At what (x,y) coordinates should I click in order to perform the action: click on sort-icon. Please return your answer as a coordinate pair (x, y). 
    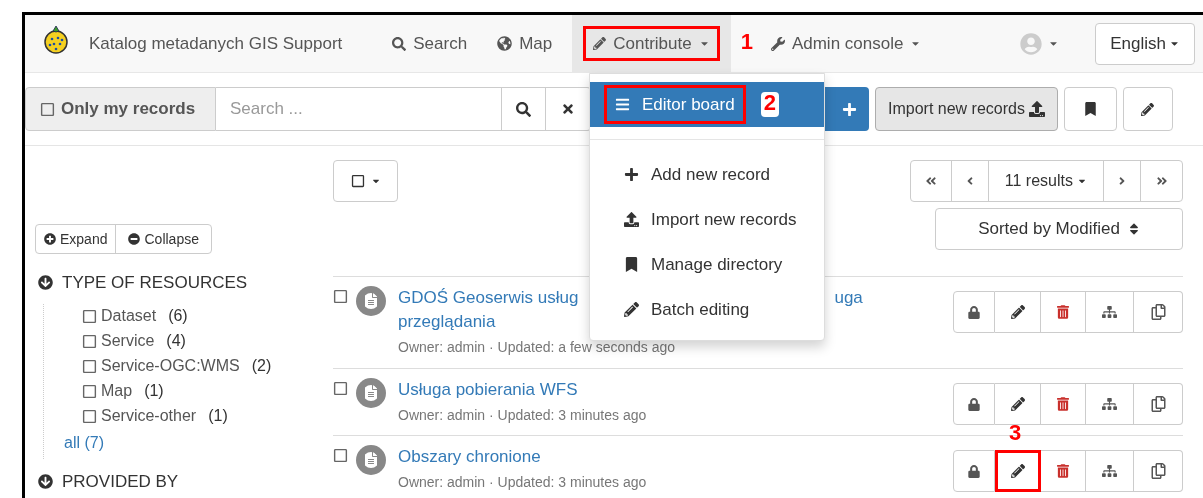
    Looking at the image, I should click on (1133, 229).